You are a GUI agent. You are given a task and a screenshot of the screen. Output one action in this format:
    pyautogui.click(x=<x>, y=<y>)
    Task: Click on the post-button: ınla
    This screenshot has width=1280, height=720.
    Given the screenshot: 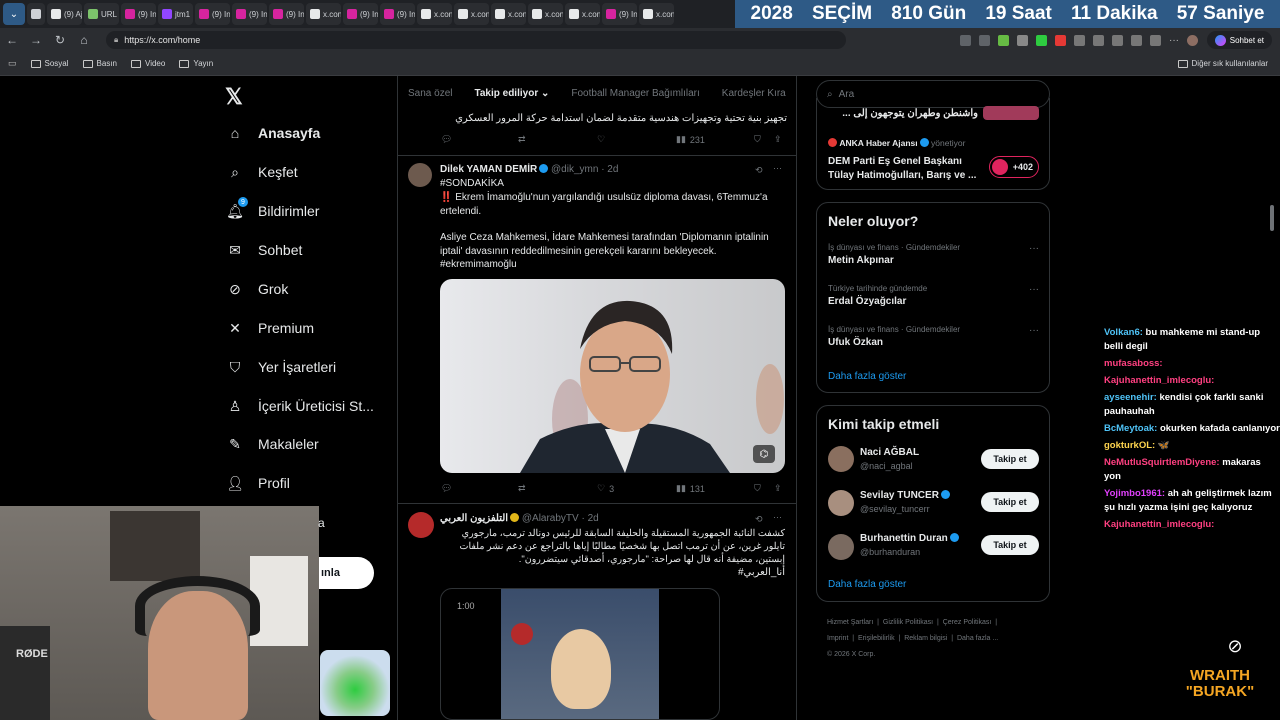 What is the action you would take?
    pyautogui.click(x=346, y=573)
    